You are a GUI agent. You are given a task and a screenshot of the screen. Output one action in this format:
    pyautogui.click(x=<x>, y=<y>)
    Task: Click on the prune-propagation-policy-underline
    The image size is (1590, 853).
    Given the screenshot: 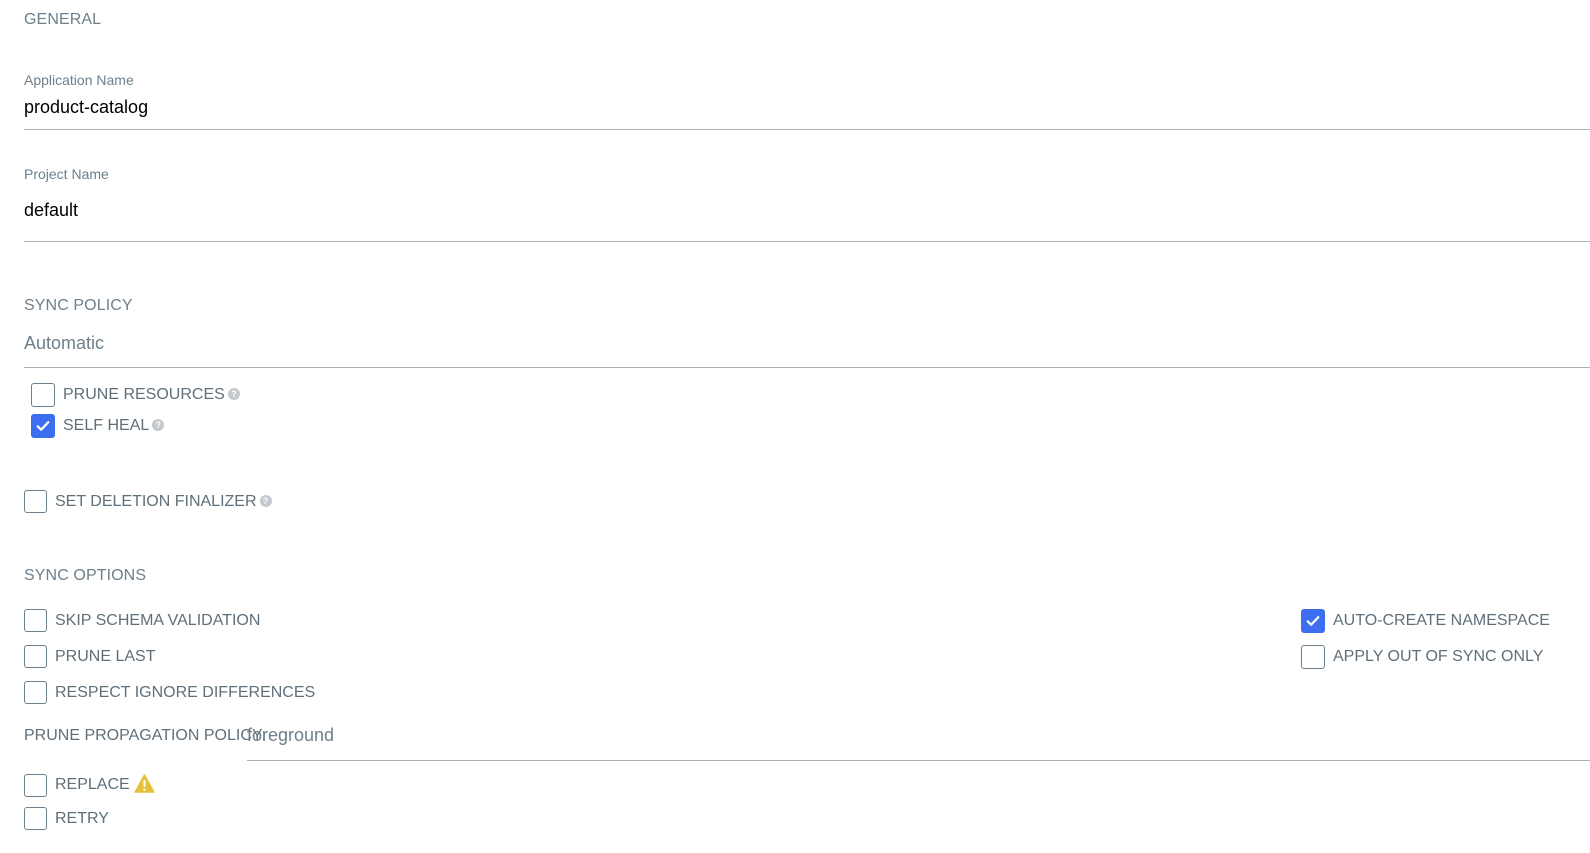 What is the action you would take?
    pyautogui.click(x=918, y=760)
    